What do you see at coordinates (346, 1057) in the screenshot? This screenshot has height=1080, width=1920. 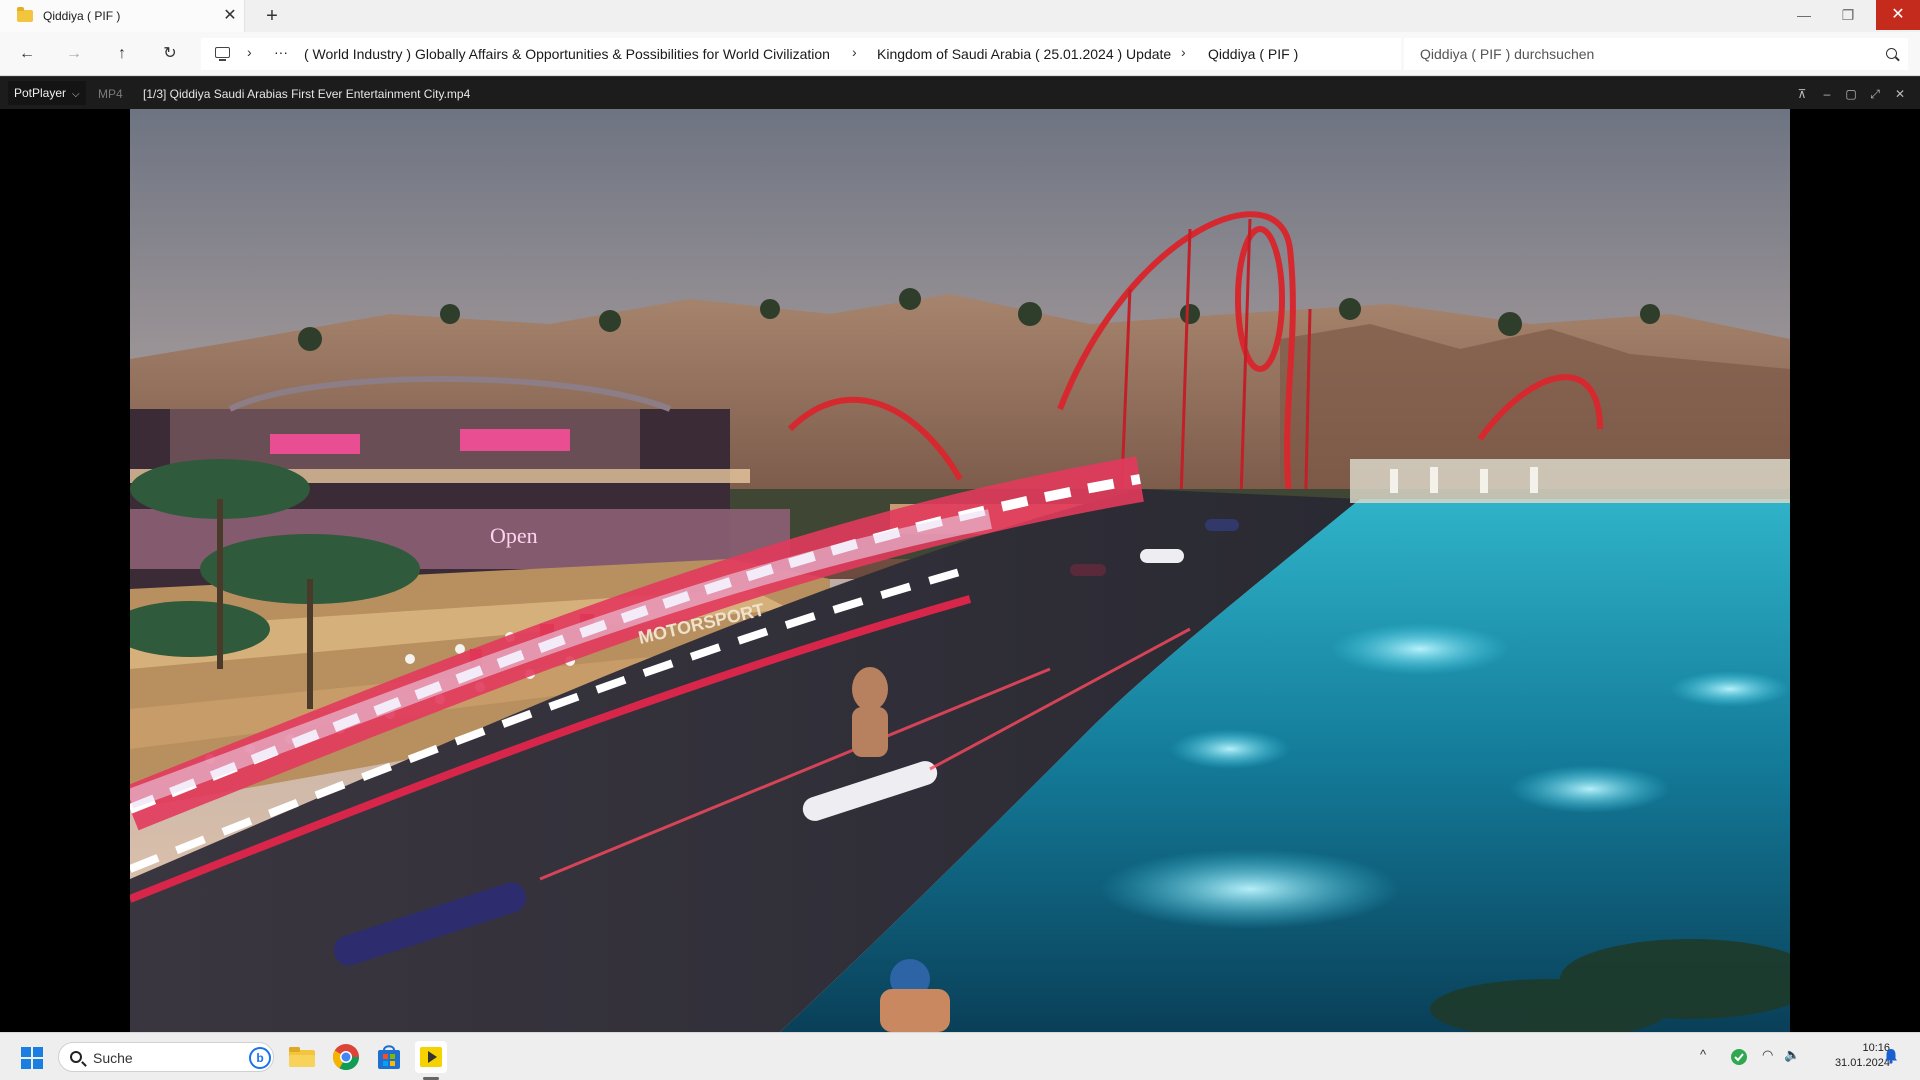 I see `chrome-icon` at bounding box center [346, 1057].